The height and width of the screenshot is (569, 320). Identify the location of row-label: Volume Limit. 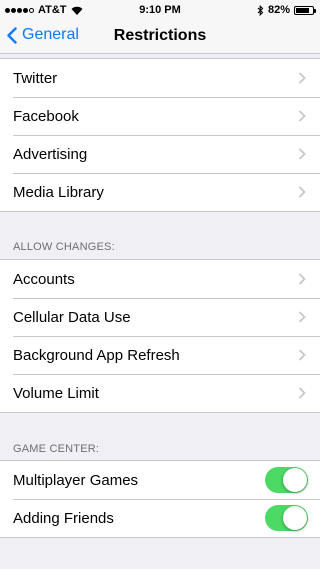
(56, 393).